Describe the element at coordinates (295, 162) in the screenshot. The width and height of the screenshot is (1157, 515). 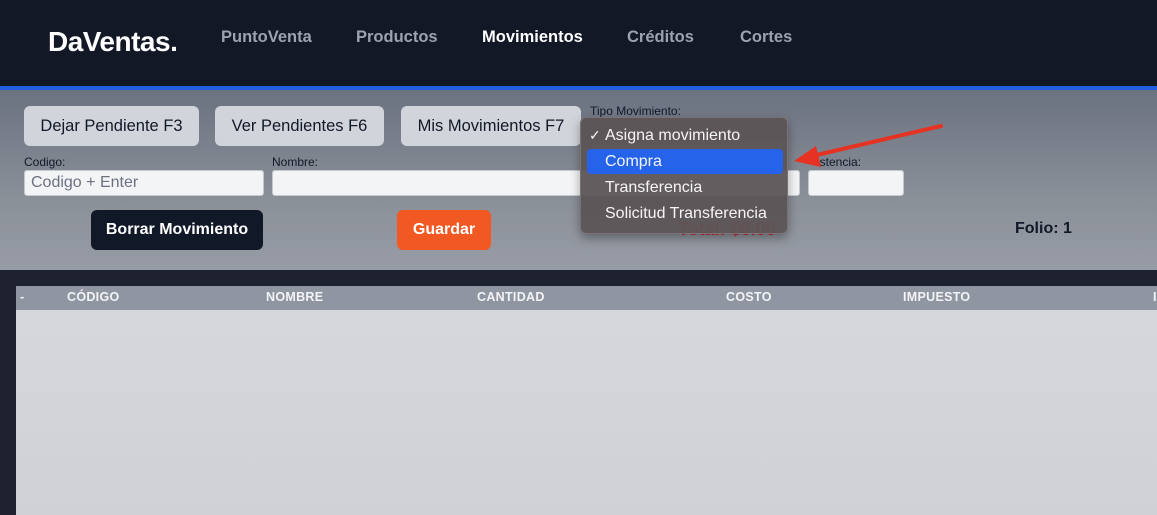
I see `nombre-label: Nombre:` at that location.